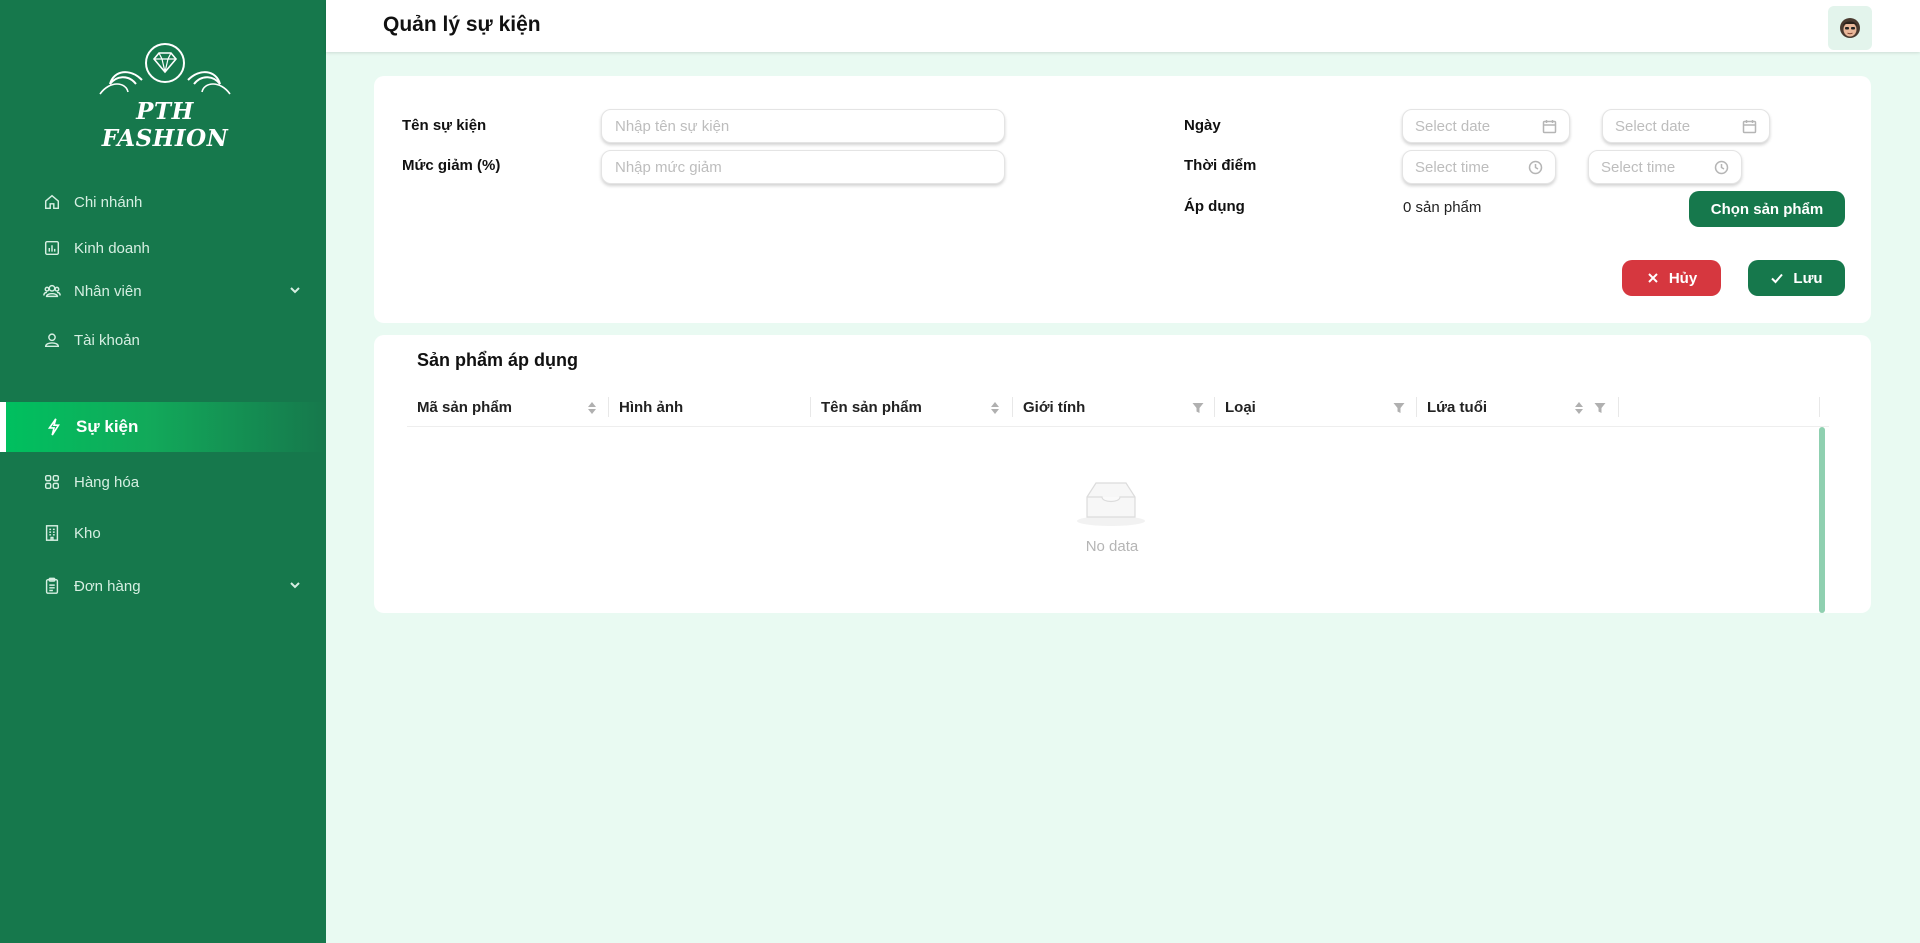 The width and height of the screenshot is (1920, 943). What do you see at coordinates (451, 165) in the screenshot?
I see `discount-label: Mức giảm (%)` at bounding box center [451, 165].